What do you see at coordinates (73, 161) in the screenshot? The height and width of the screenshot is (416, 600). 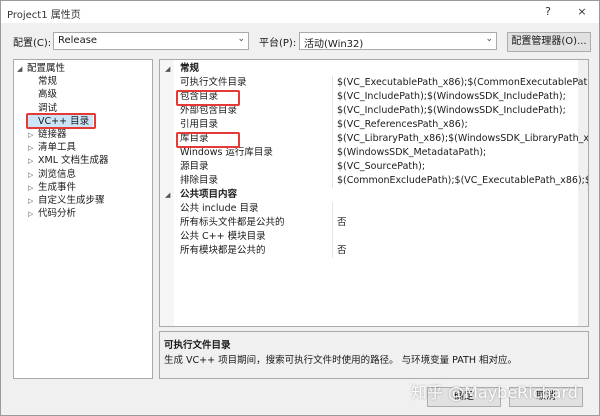 I see `tree-item-label: XML 文档生成器` at bounding box center [73, 161].